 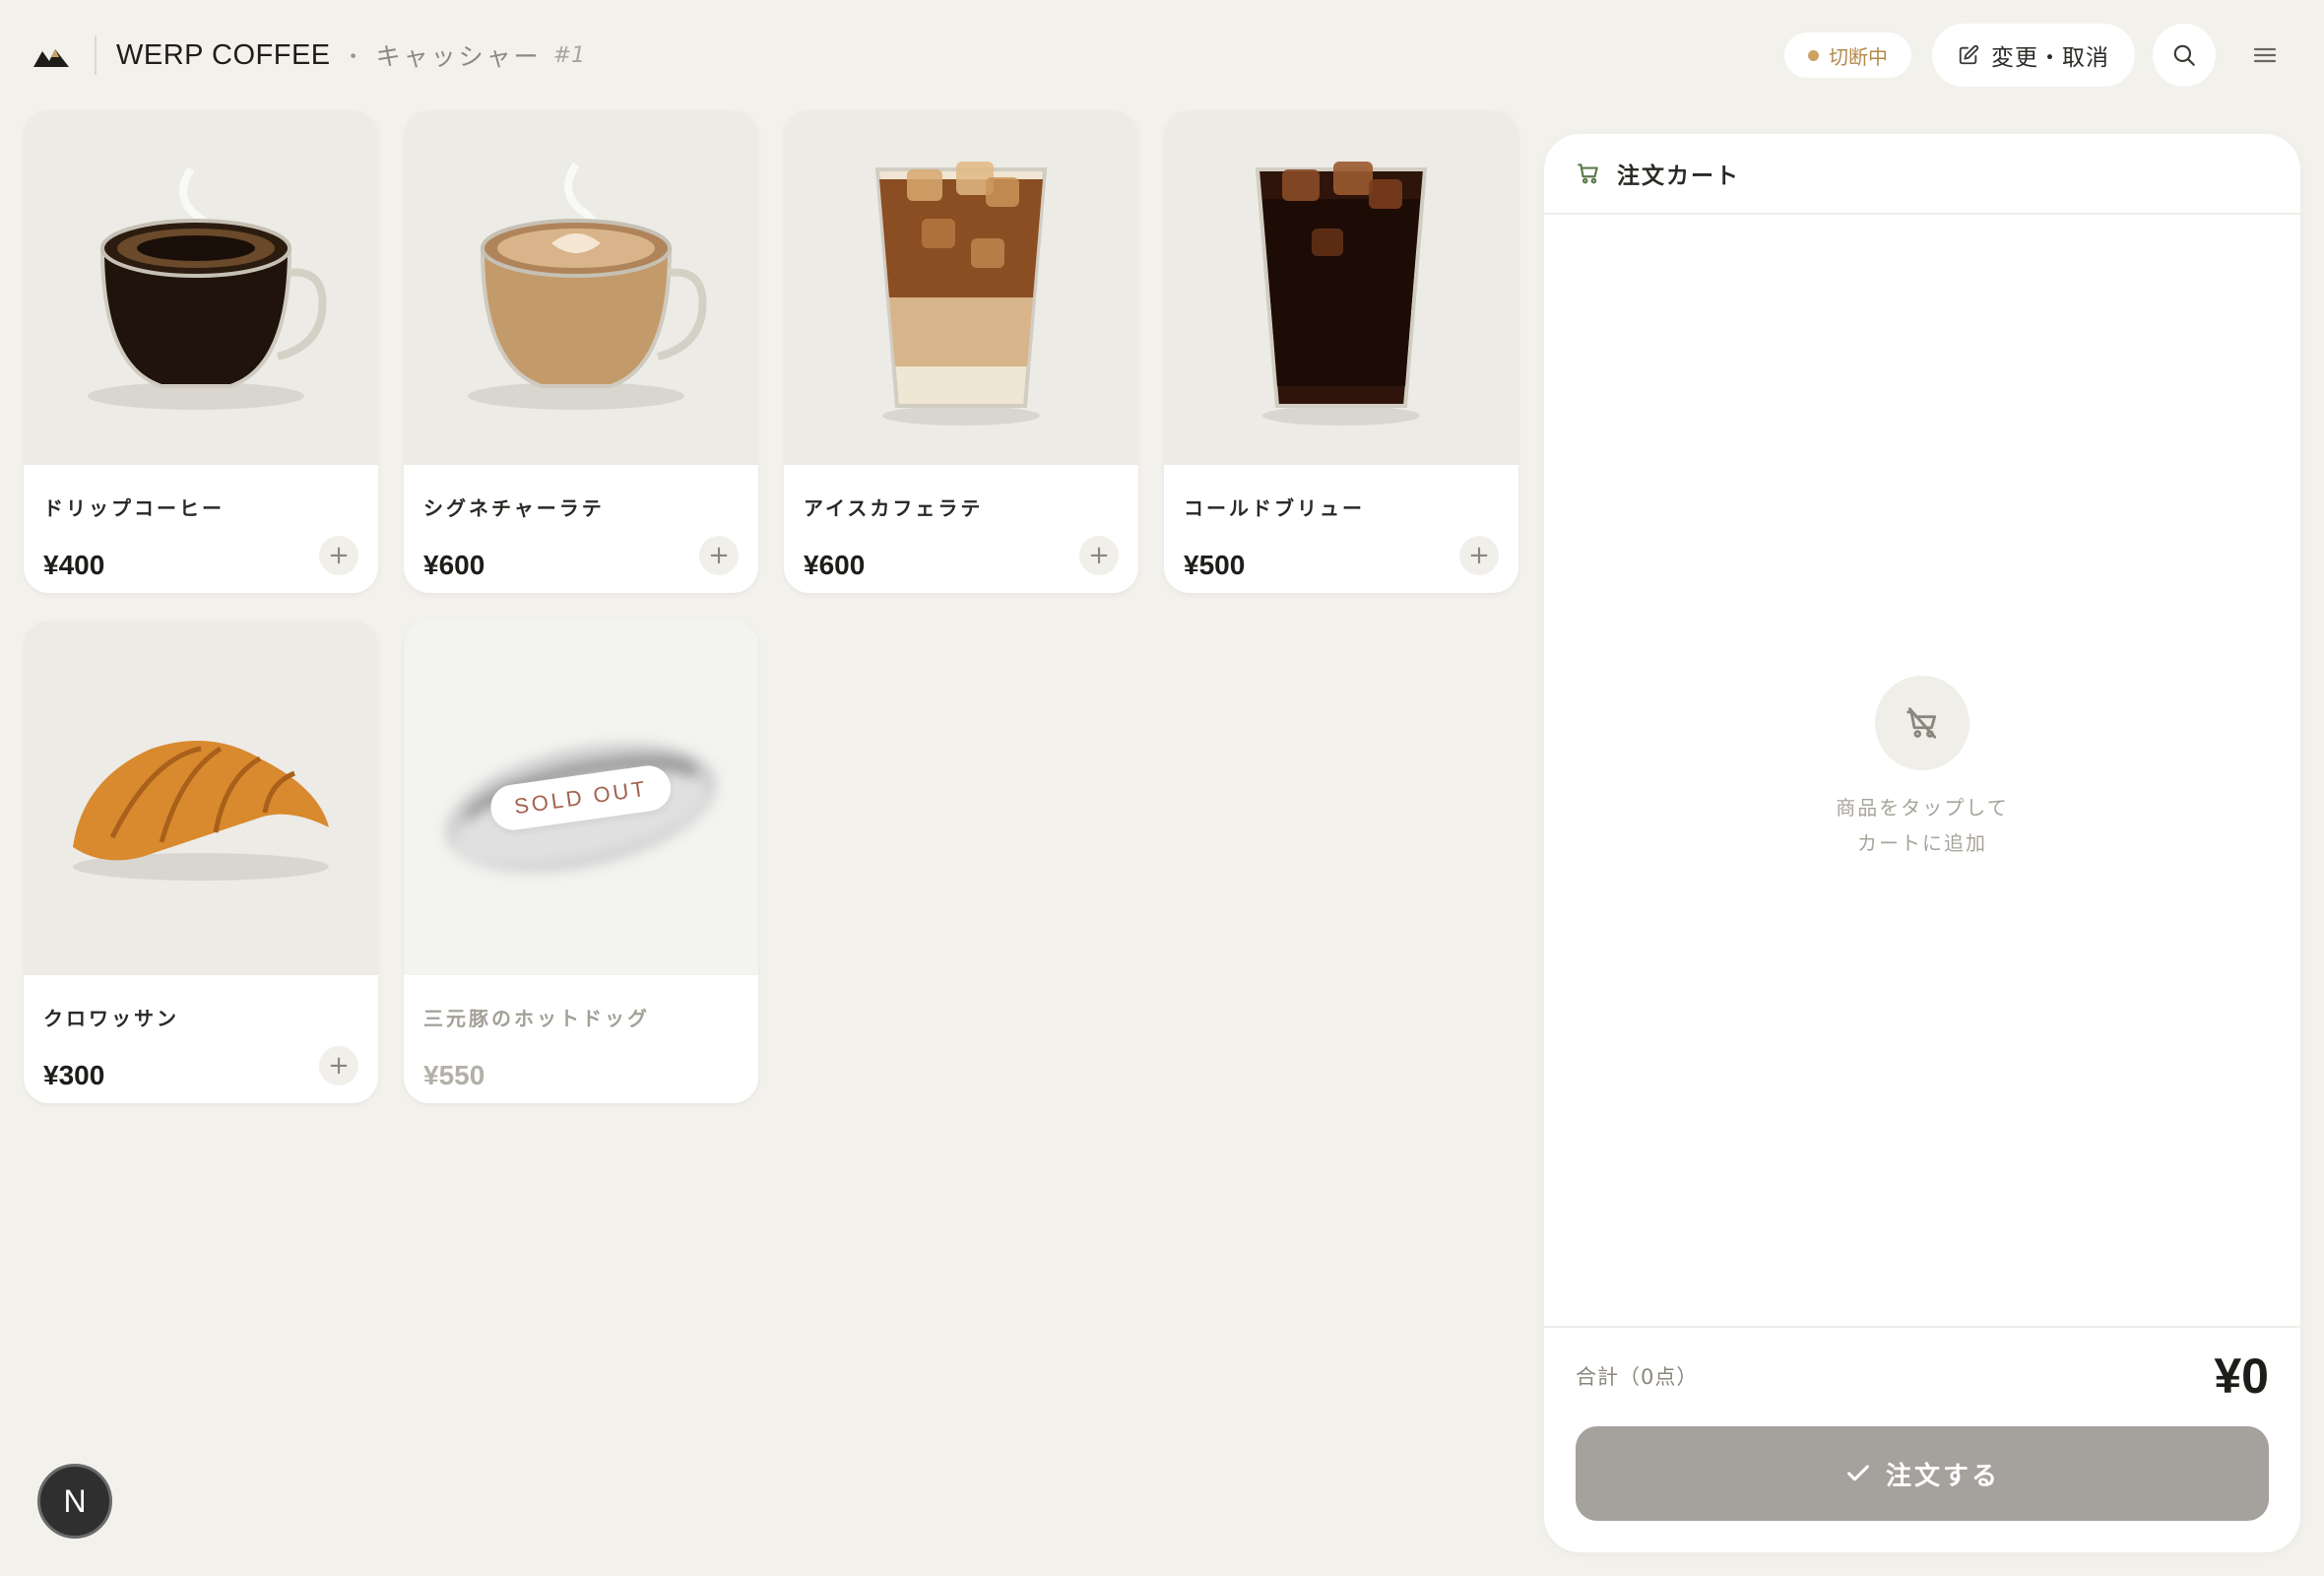 What do you see at coordinates (1859, 56) in the screenshot?
I see `status-text: 切断中` at bounding box center [1859, 56].